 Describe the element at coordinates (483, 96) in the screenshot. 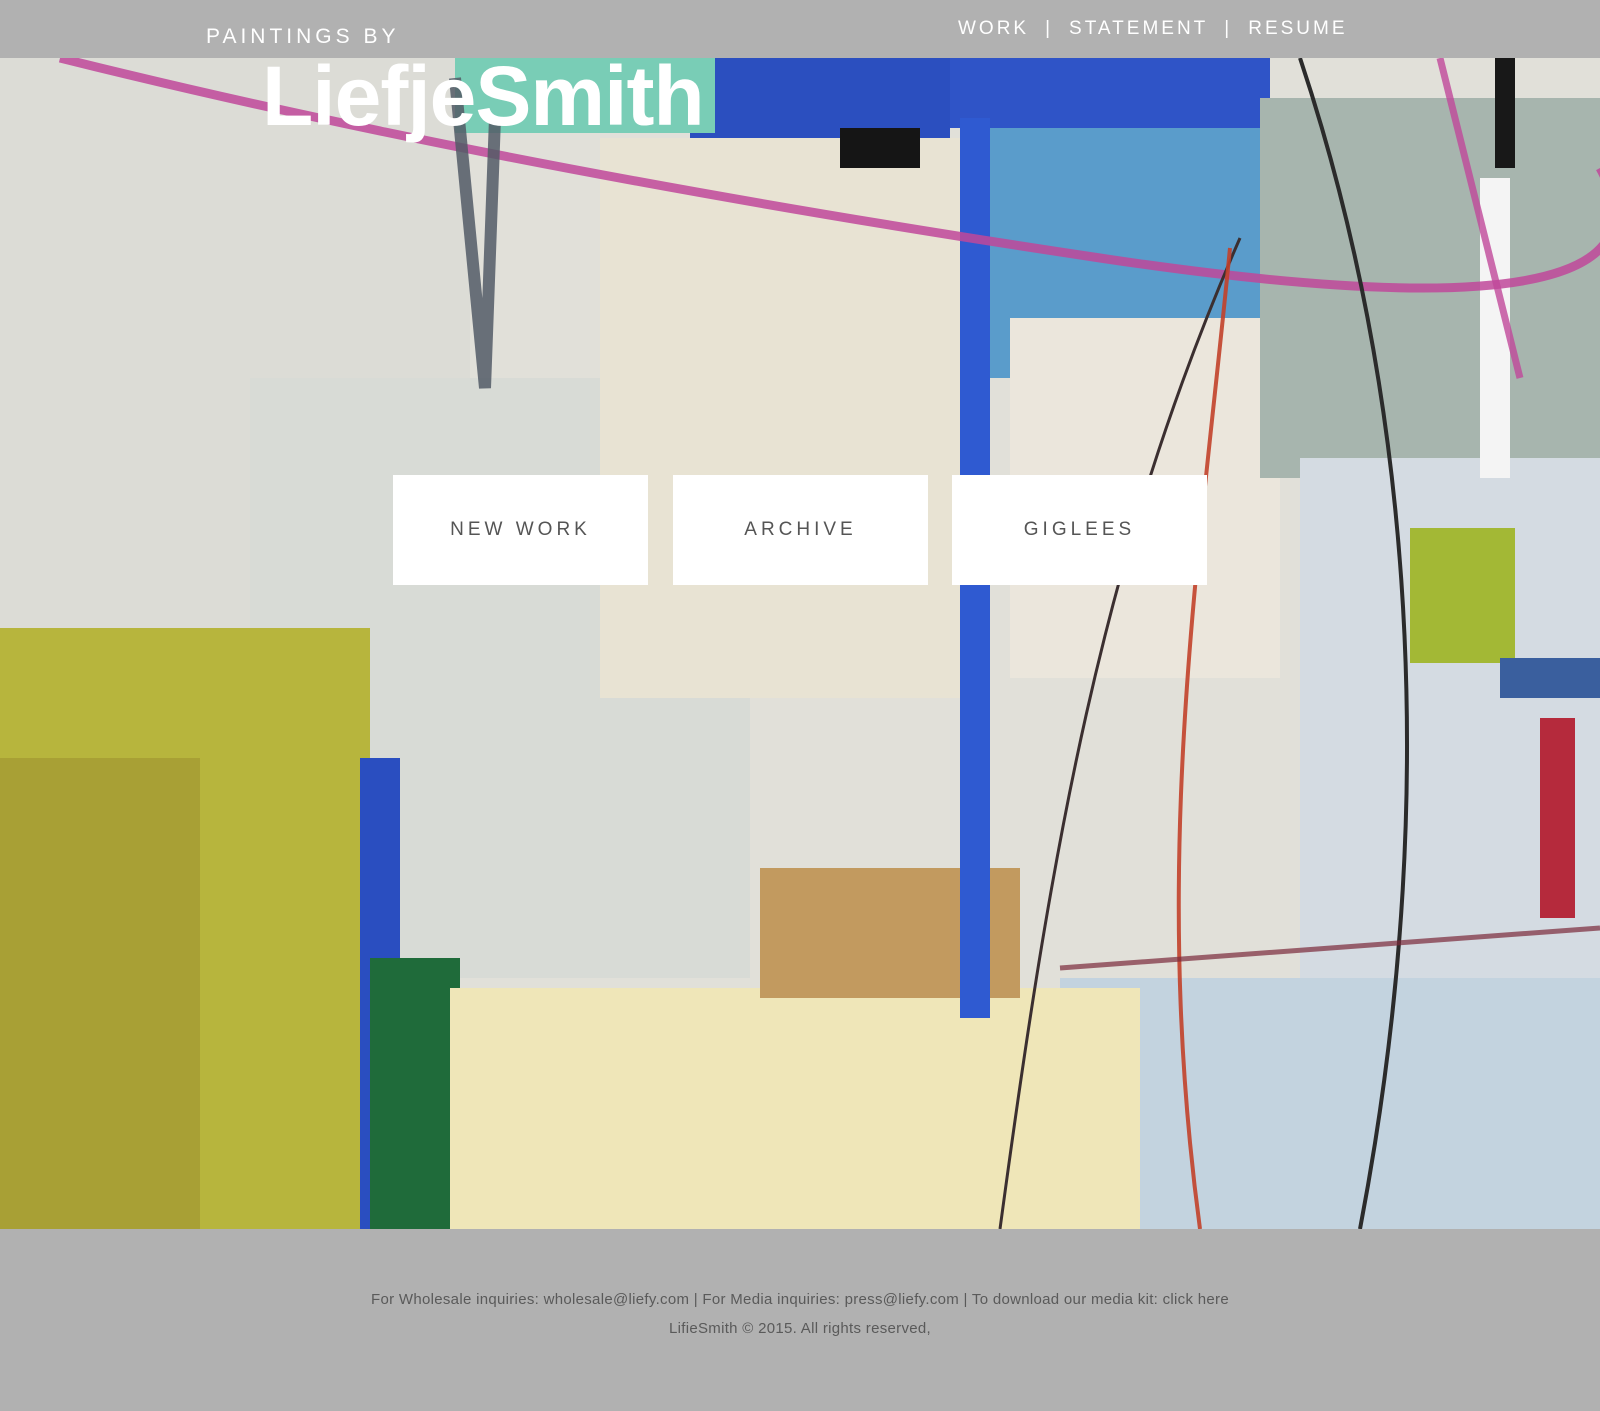

I see `brand-logo: LiefjeSmith` at that location.